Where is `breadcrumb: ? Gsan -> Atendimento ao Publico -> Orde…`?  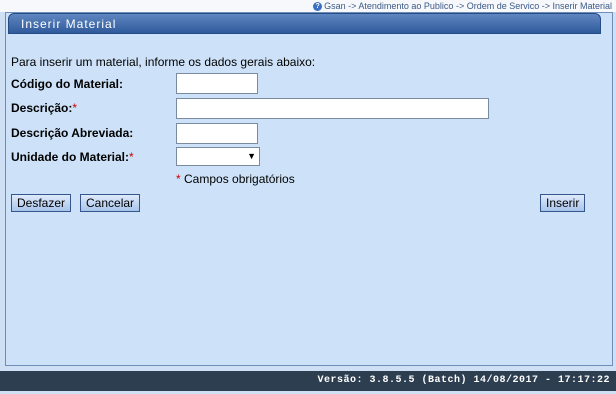
breadcrumb: ? Gsan -> Atendimento ao Publico -> Orde… is located at coordinates (462, 6).